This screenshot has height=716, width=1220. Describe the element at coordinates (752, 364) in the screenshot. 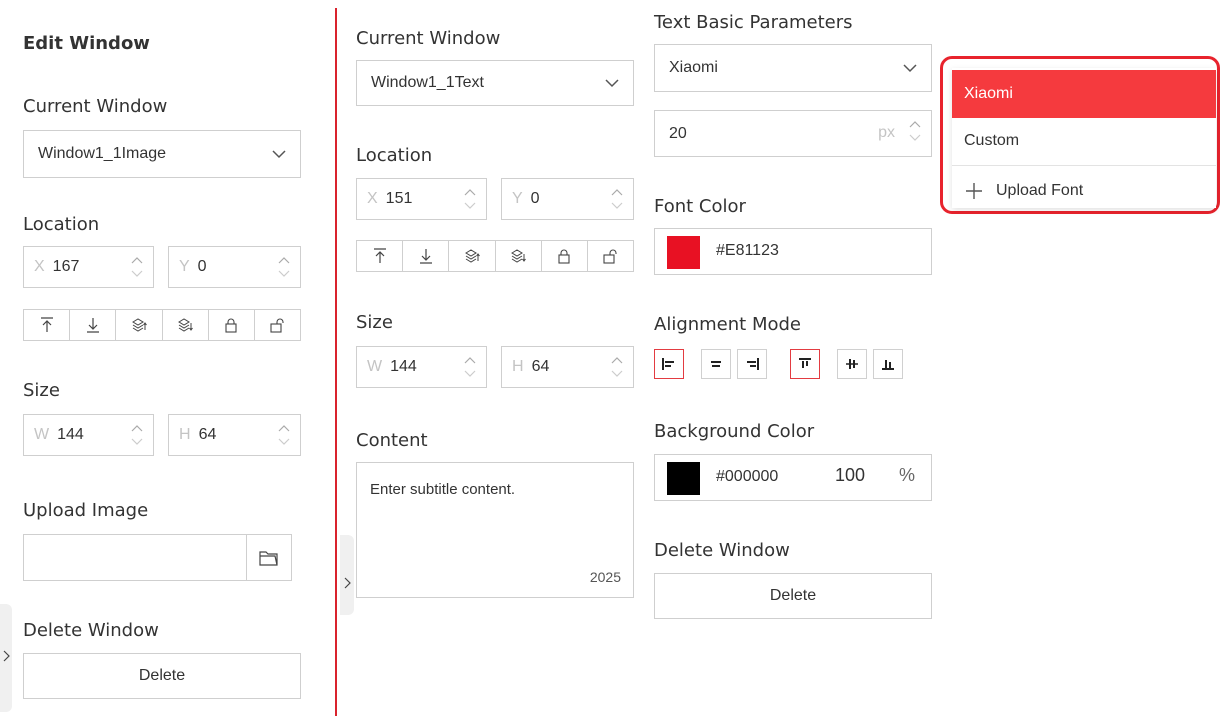

I see `align-right-button` at that location.